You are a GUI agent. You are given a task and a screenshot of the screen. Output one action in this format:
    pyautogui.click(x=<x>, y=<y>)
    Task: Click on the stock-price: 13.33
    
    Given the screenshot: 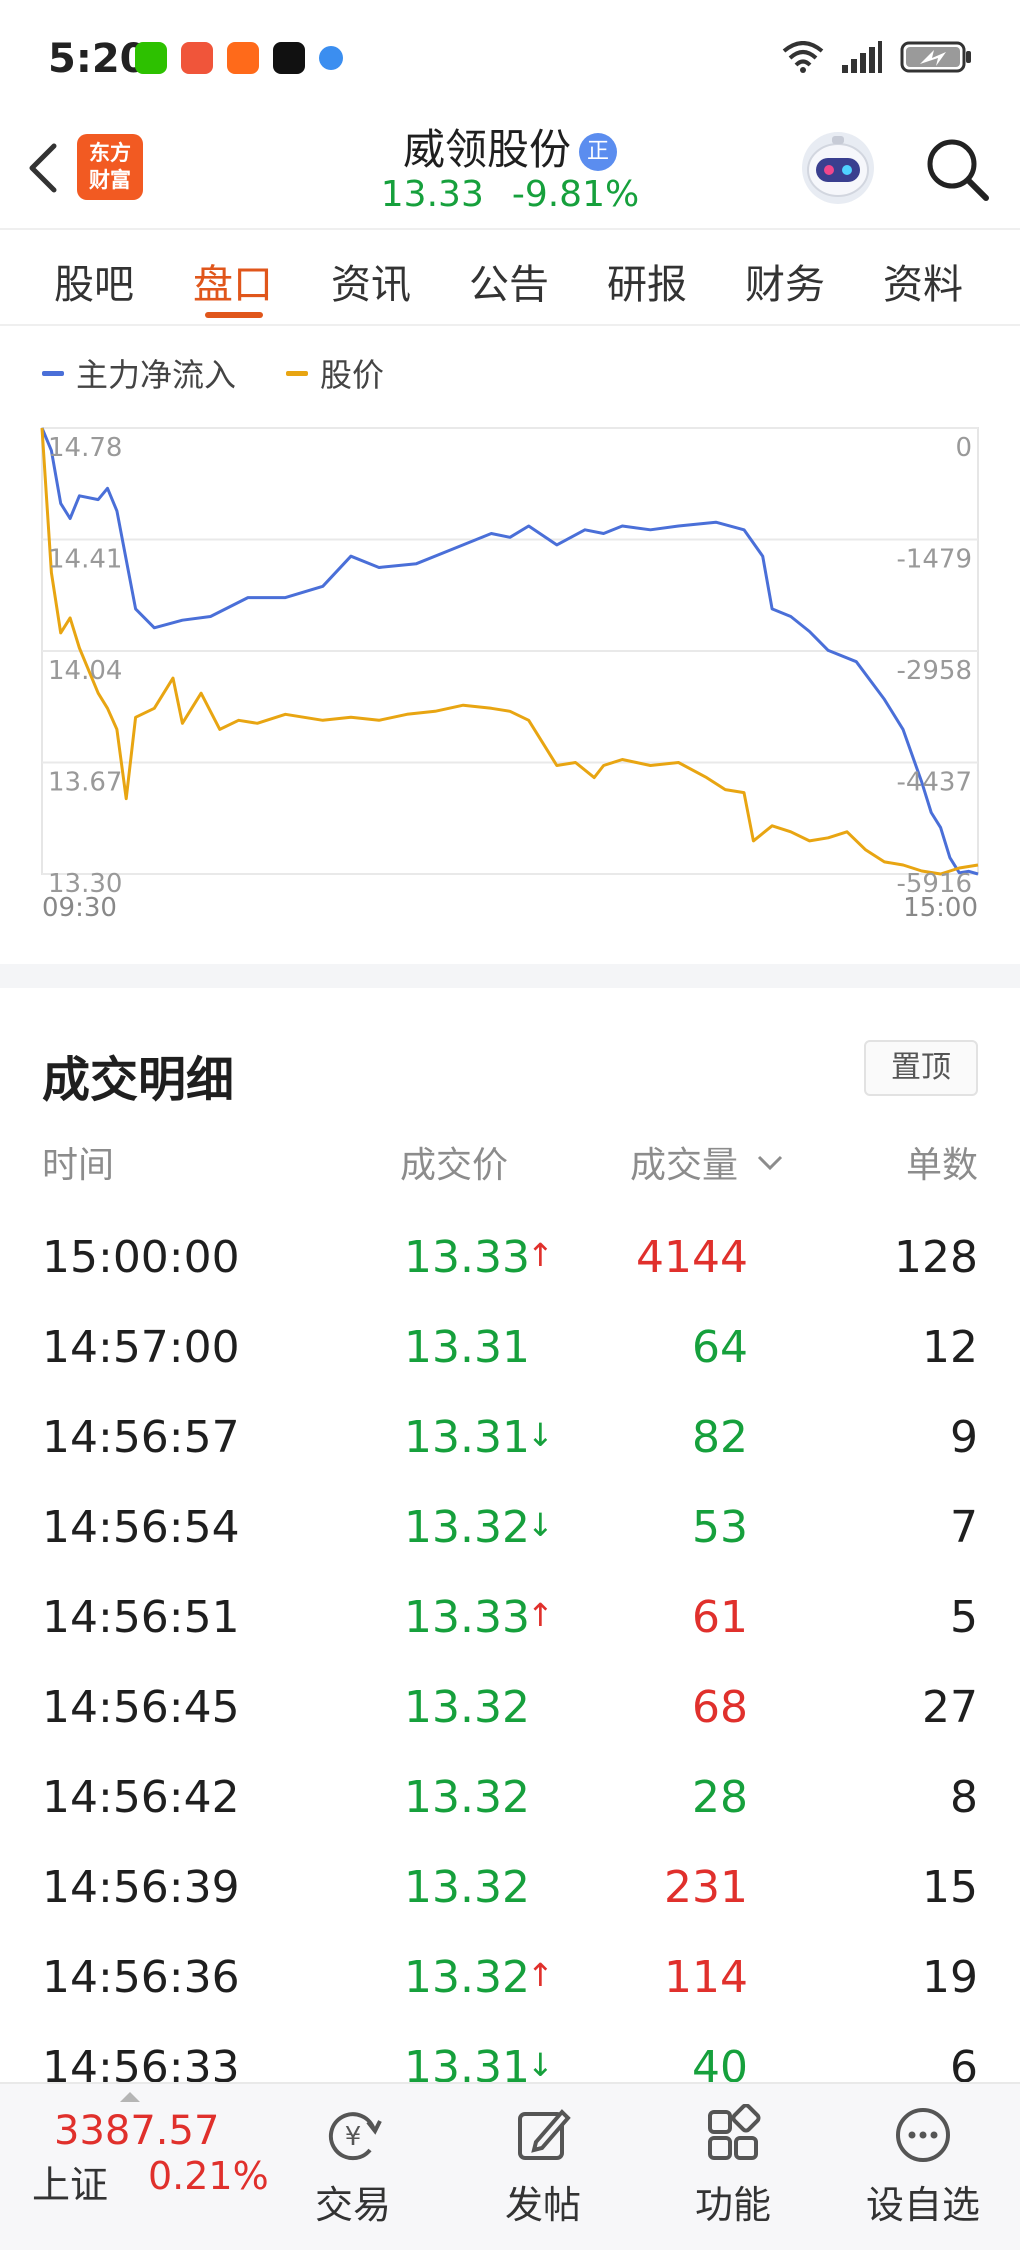 What is the action you would take?
    pyautogui.click(x=432, y=194)
    